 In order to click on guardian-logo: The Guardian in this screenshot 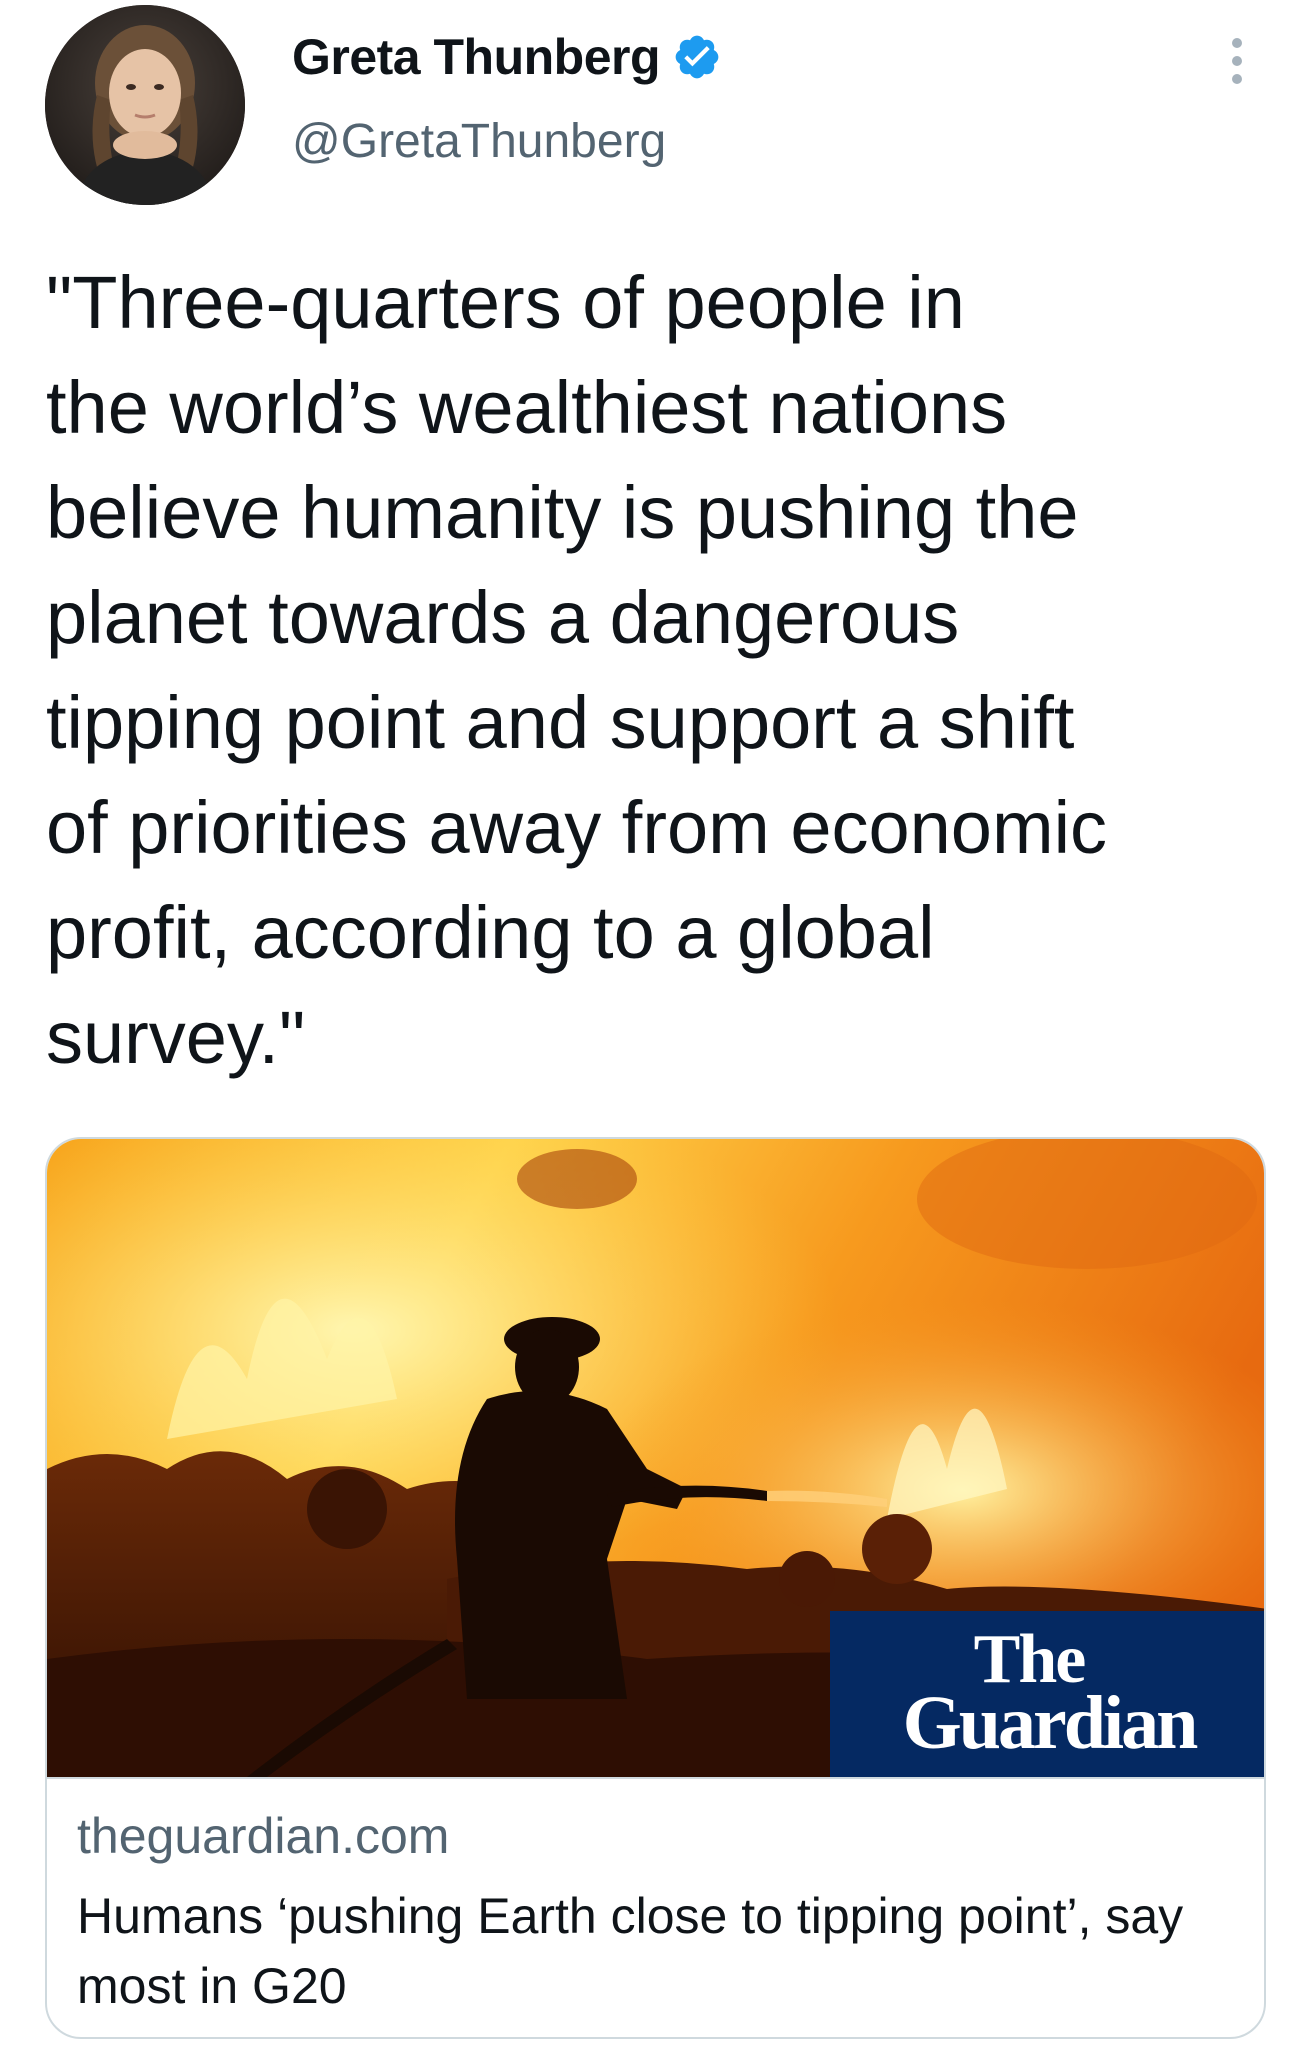, I will do `click(1047, 1694)`.